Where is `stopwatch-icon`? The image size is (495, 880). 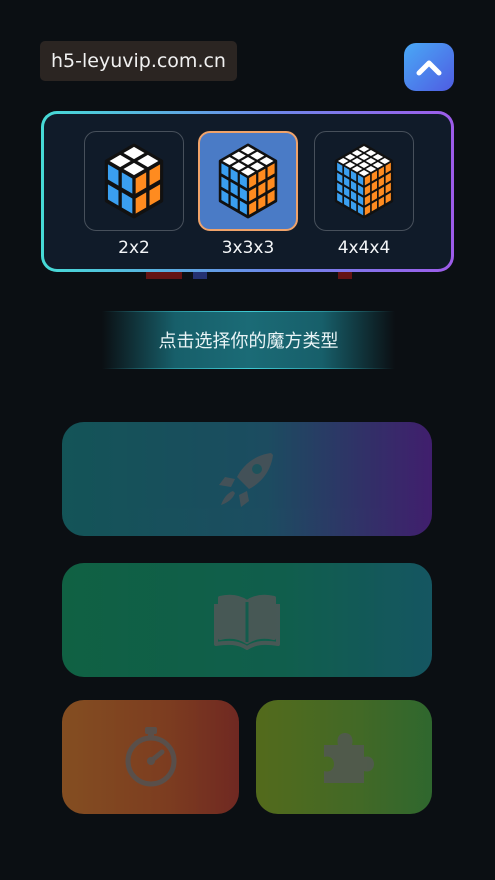
stopwatch-icon is located at coordinates (150, 757).